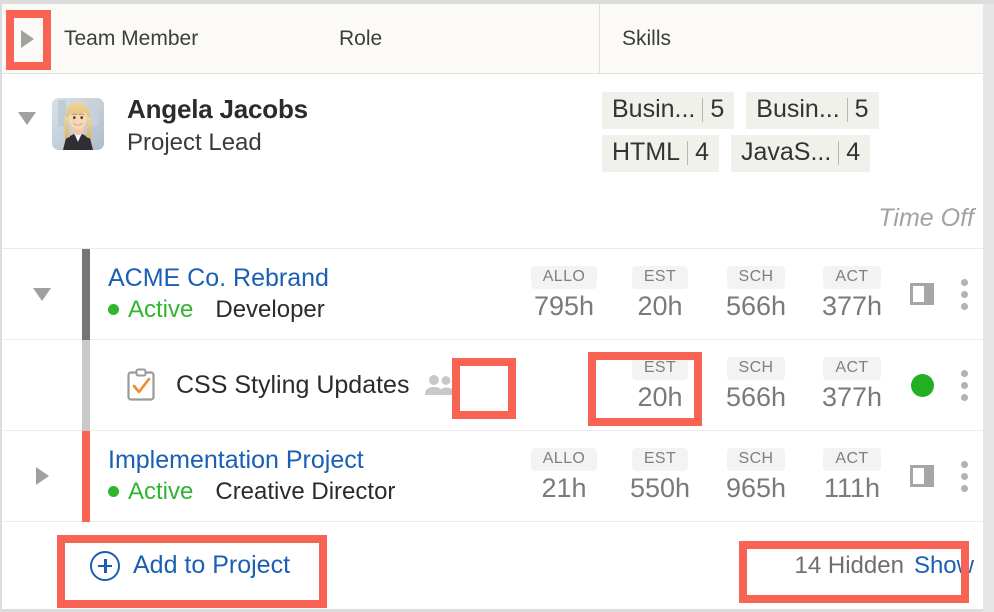 The height and width of the screenshot is (612, 994). I want to click on task-title: CSS Styling Updates, so click(292, 385).